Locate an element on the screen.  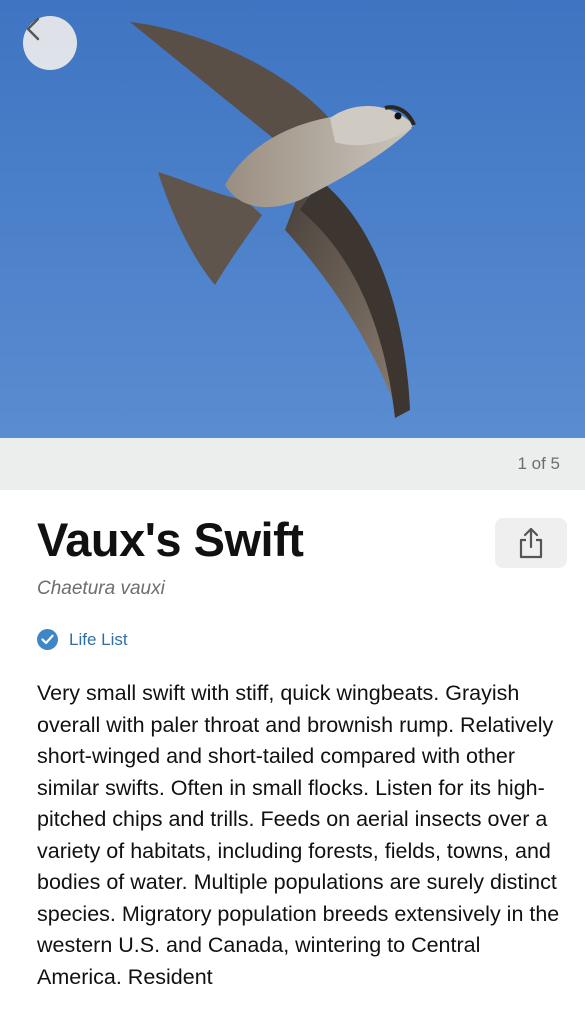
chevron-left-icon is located at coordinates (33, 29).